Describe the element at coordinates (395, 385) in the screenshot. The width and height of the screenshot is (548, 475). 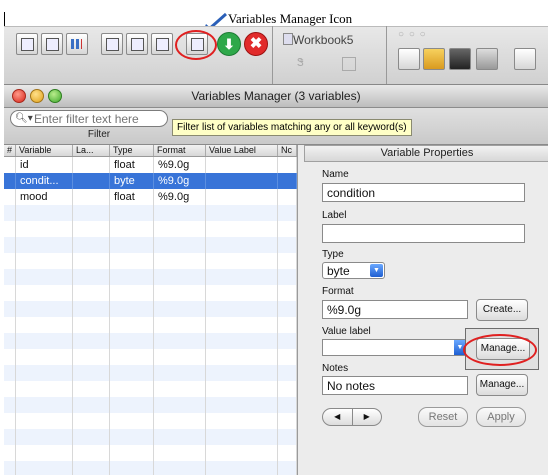
I see `notes-field` at that location.